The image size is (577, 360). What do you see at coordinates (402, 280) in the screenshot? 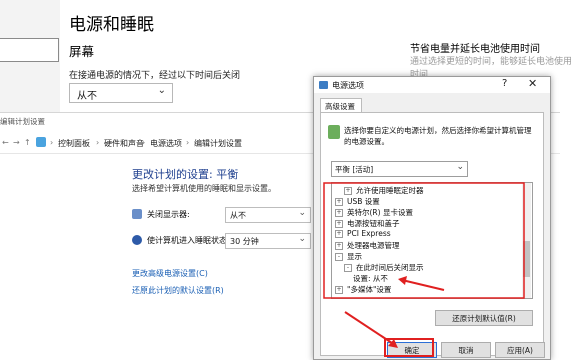
I see `arrowhead-icon` at bounding box center [402, 280].